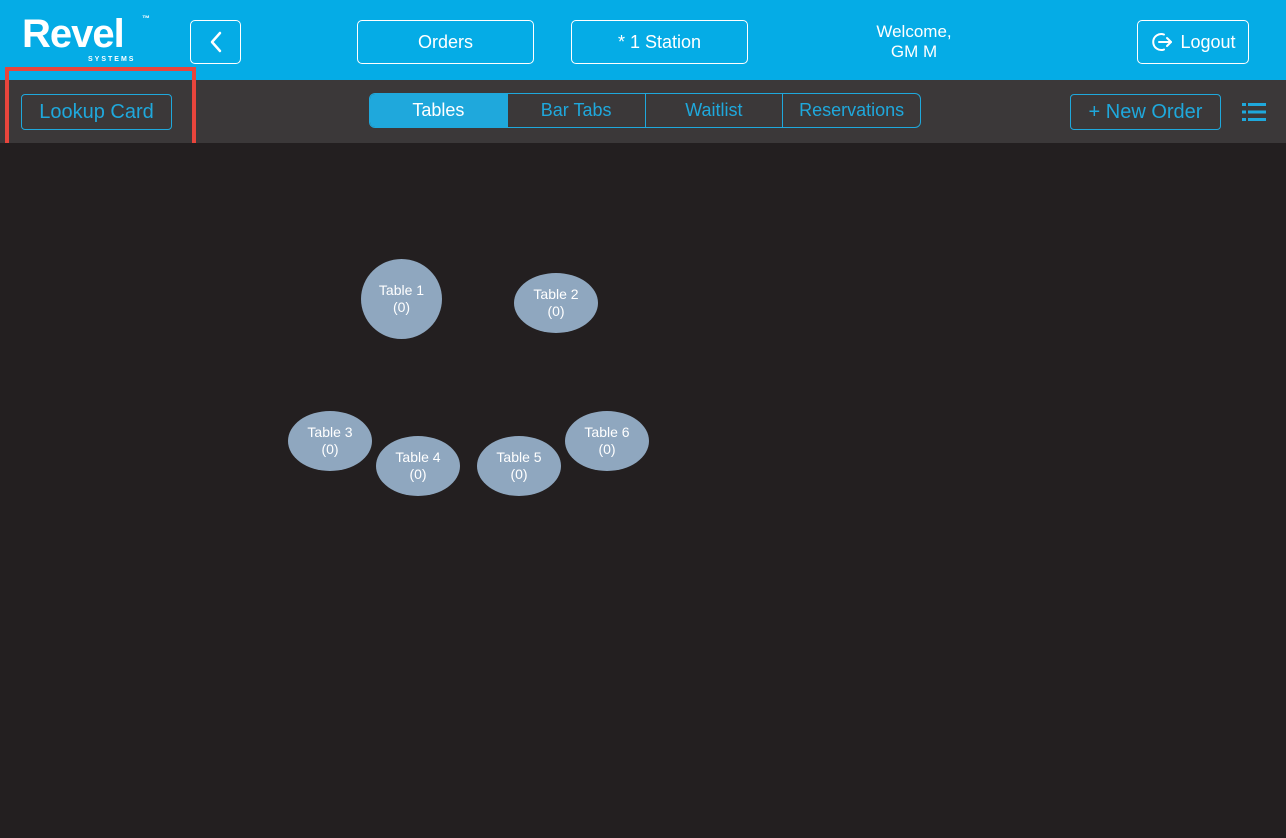  What do you see at coordinates (851, 110) in the screenshot?
I see `tab-reservations: Reservations` at bounding box center [851, 110].